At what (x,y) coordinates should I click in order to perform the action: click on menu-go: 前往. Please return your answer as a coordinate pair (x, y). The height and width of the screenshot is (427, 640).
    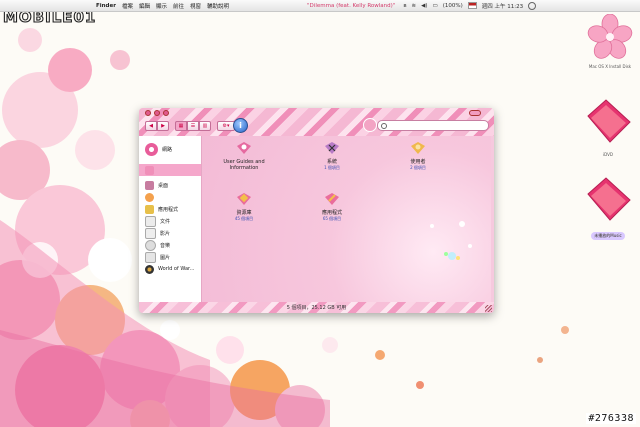
    Looking at the image, I should click on (178, 6).